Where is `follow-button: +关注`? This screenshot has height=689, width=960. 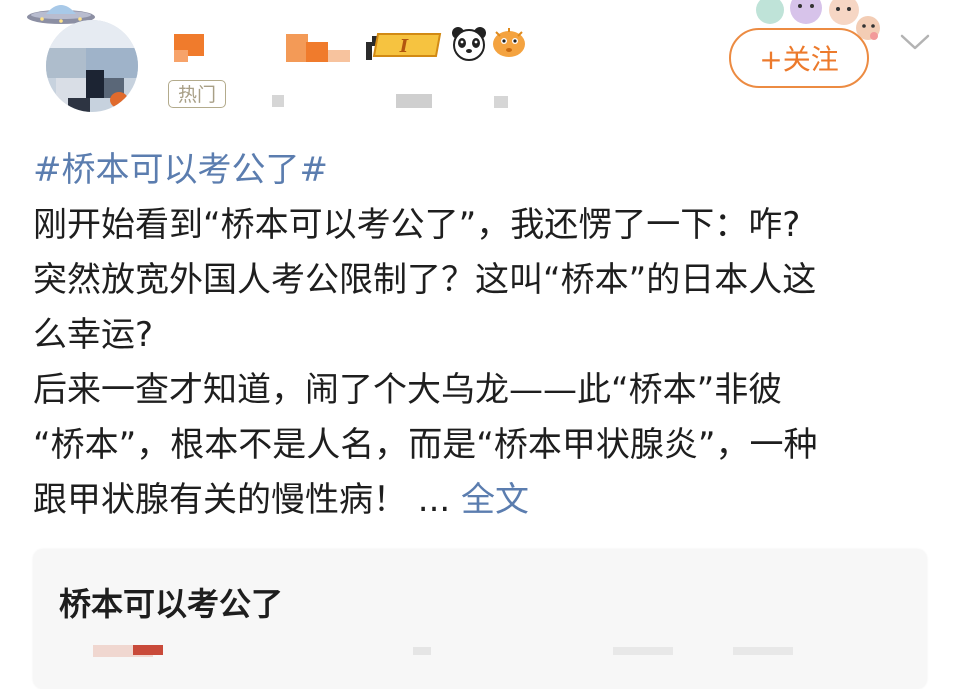
follow-button: +关注 is located at coordinates (799, 58).